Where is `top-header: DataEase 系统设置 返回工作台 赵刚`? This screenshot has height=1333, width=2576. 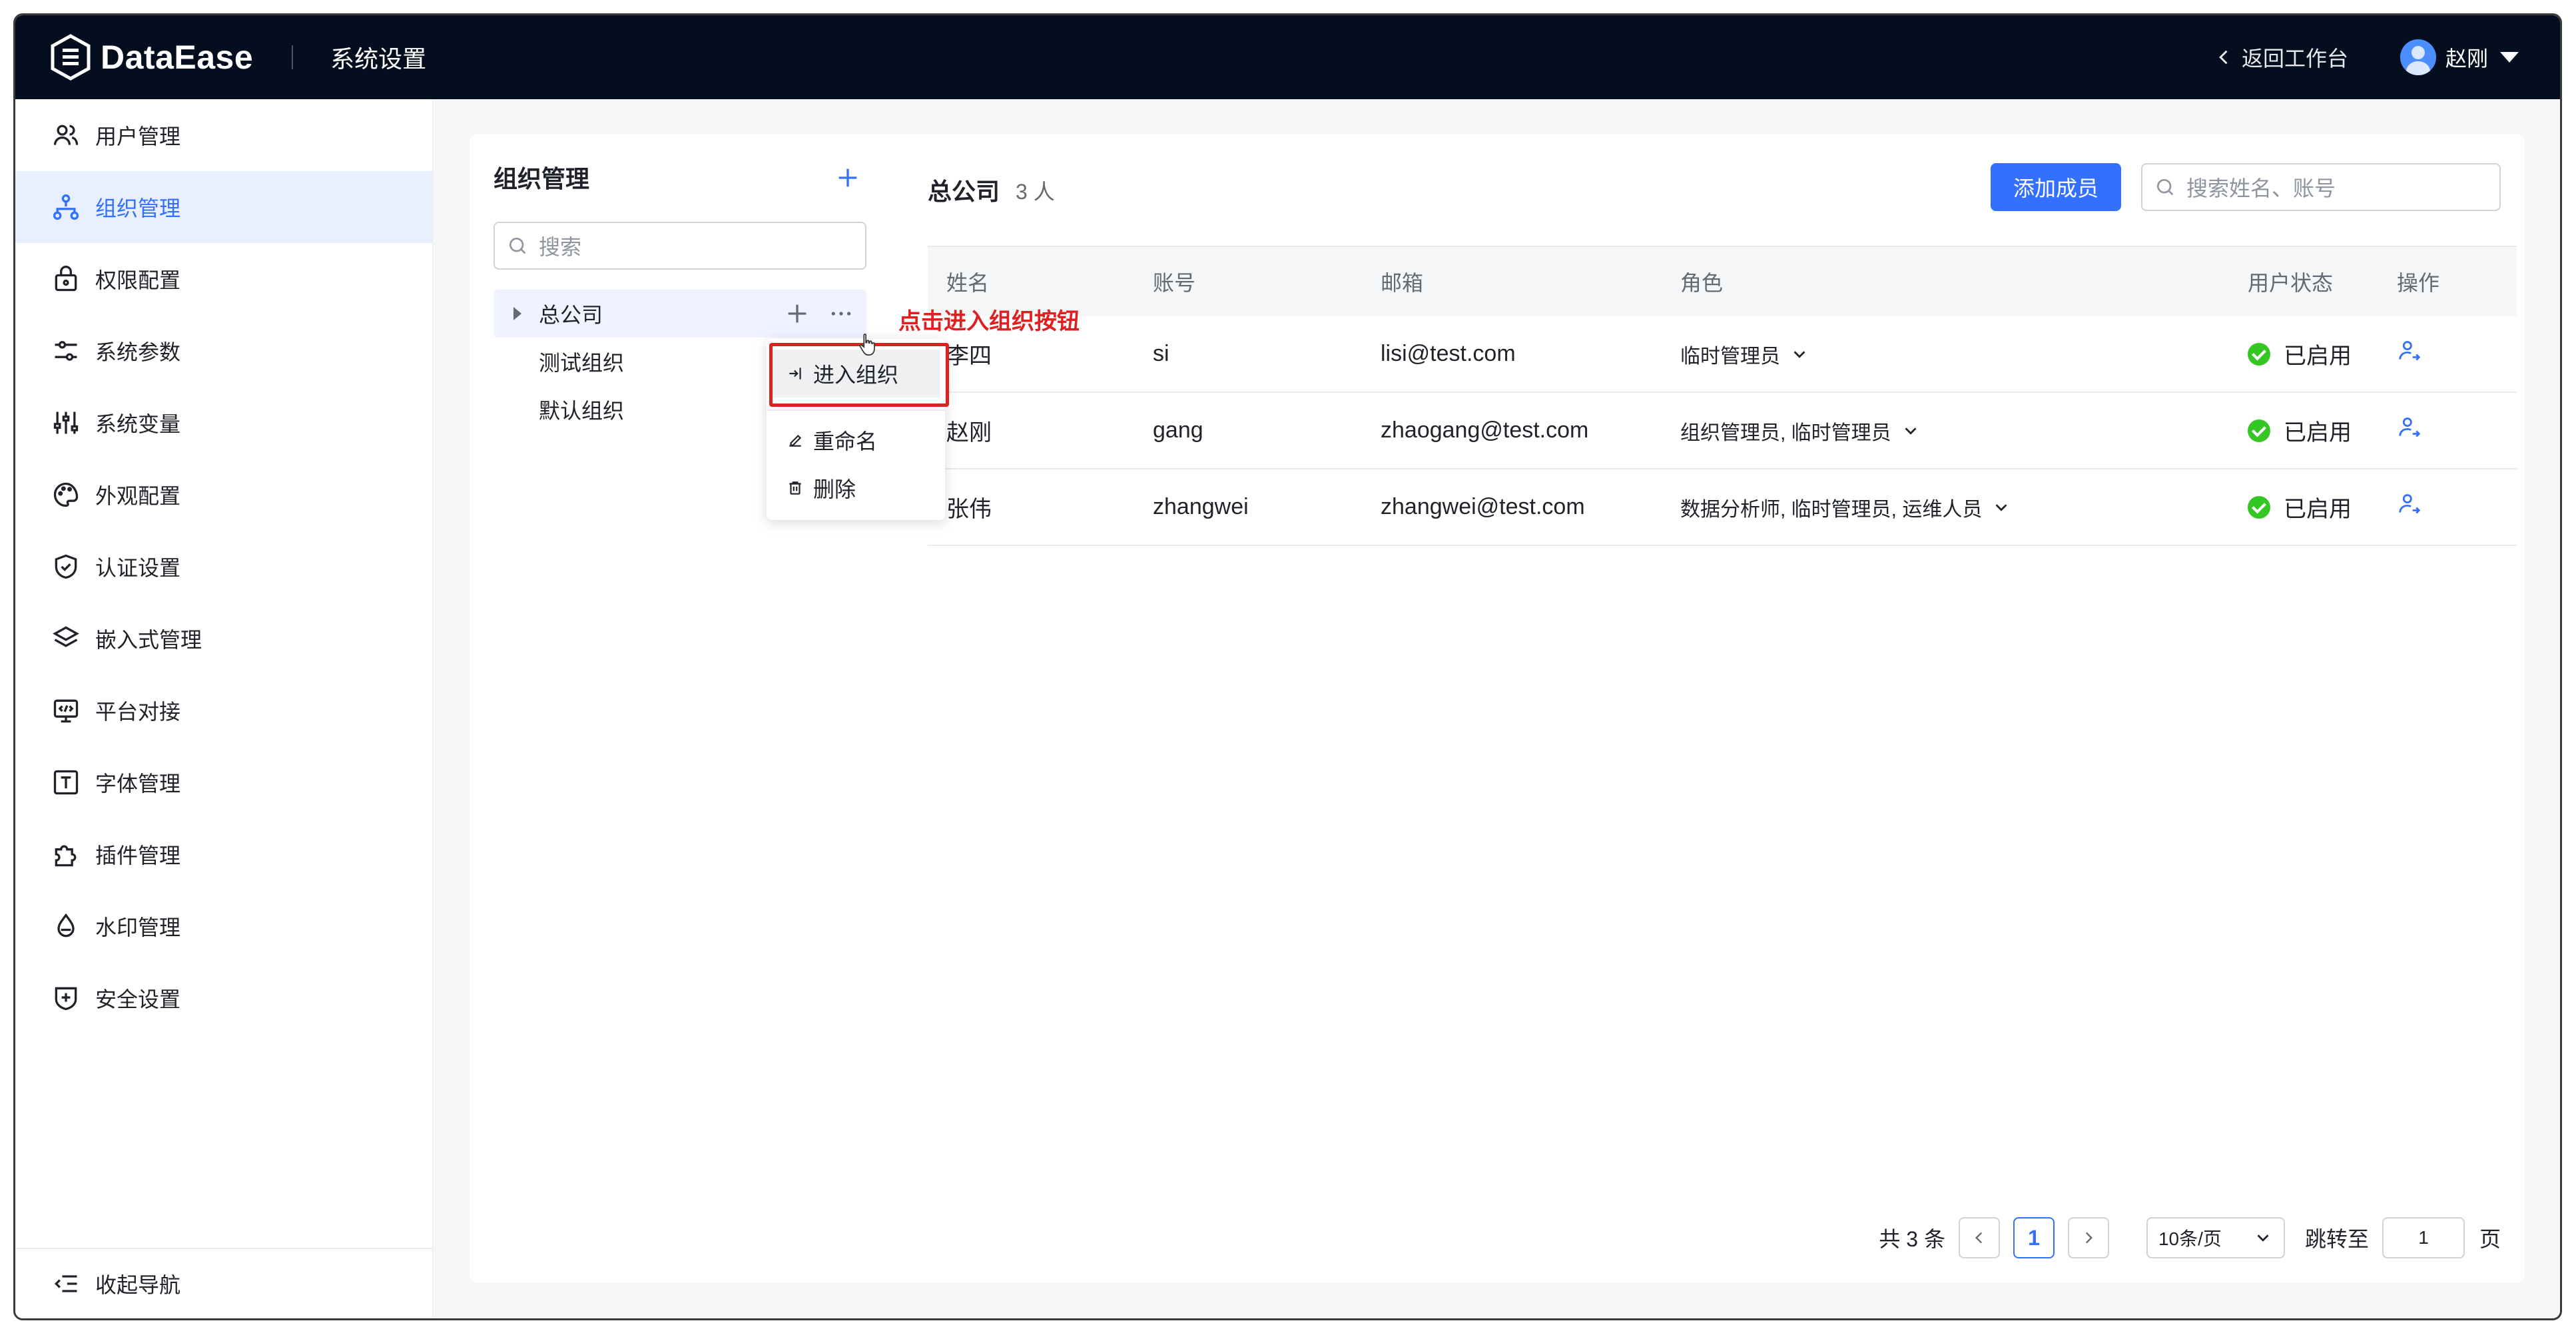
top-header: DataEase 系统设置 返回工作台 赵刚 is located at coordinates (1287, 57).